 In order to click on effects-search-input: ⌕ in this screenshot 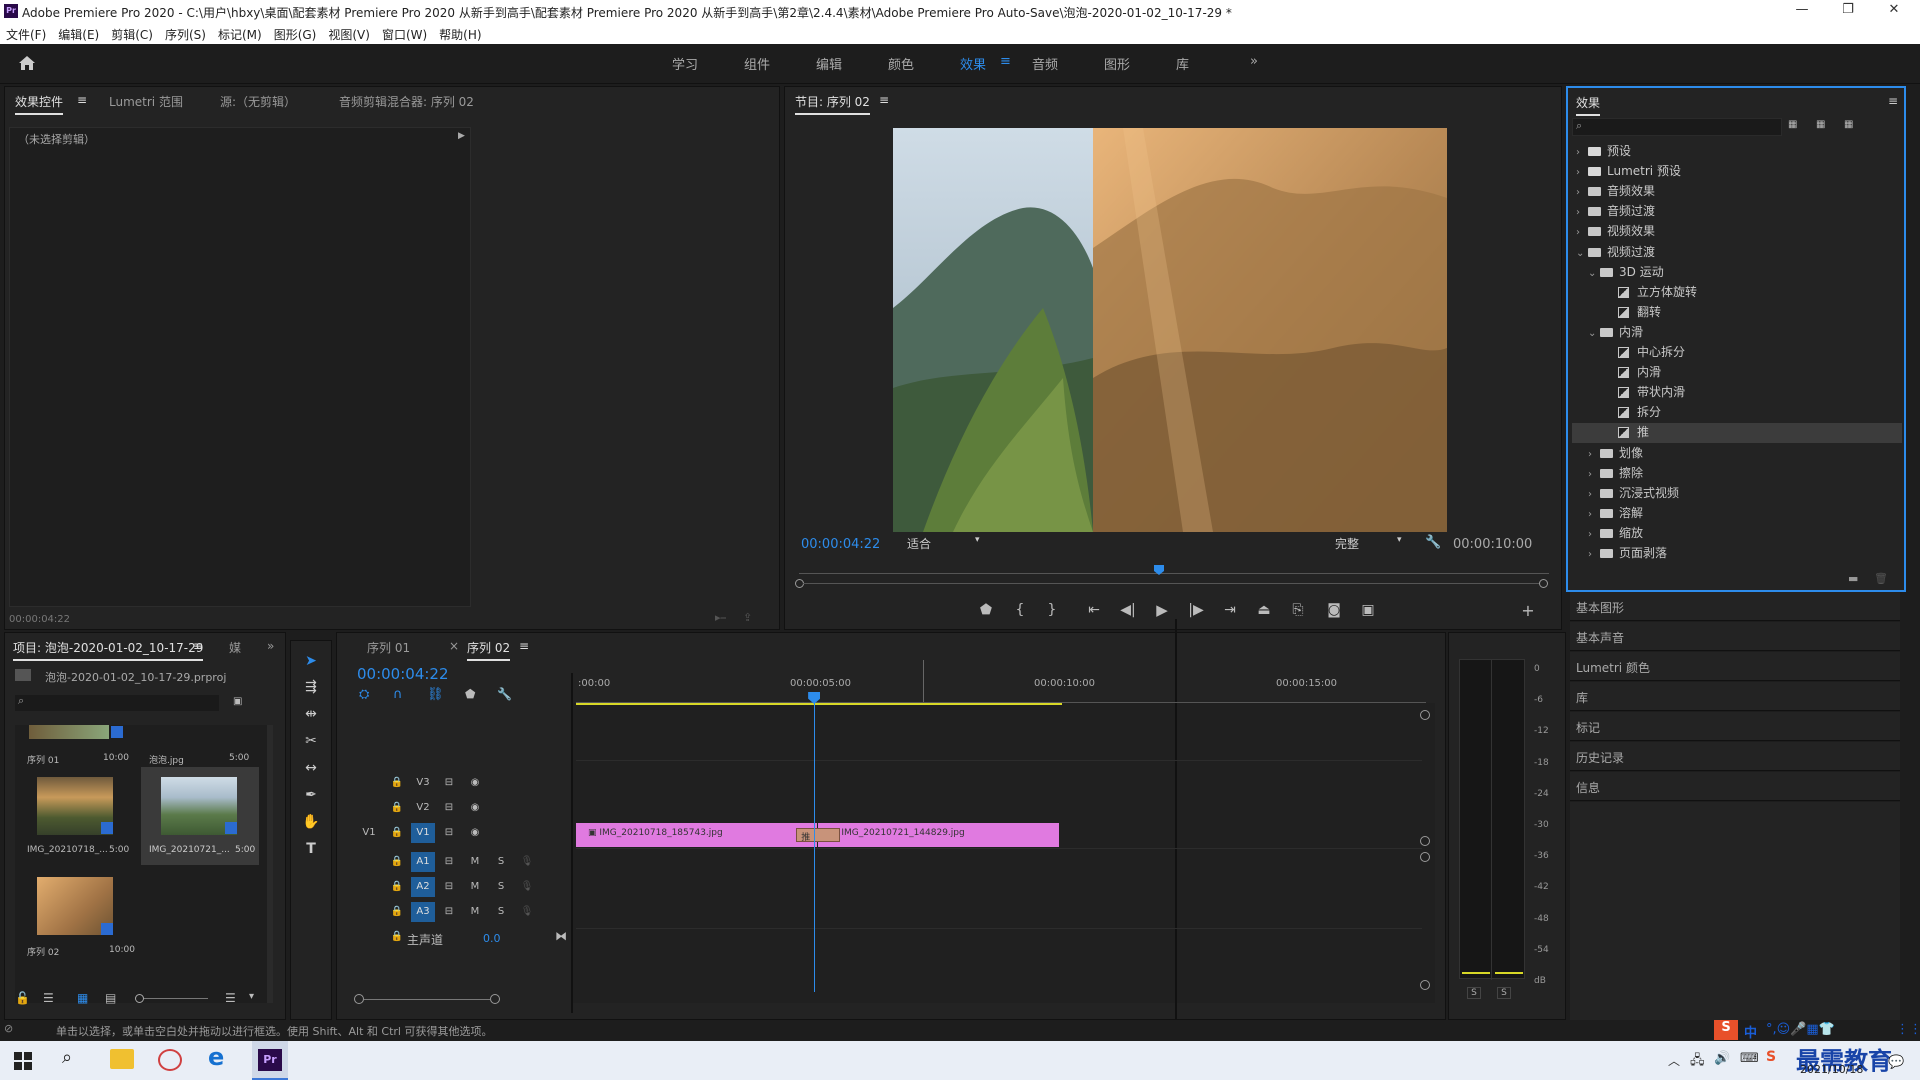, I will do `click(1677, 127)`.